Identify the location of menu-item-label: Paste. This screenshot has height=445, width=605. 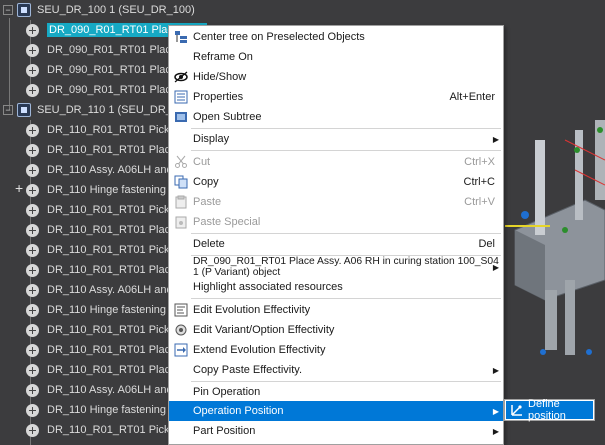
(207, 202).